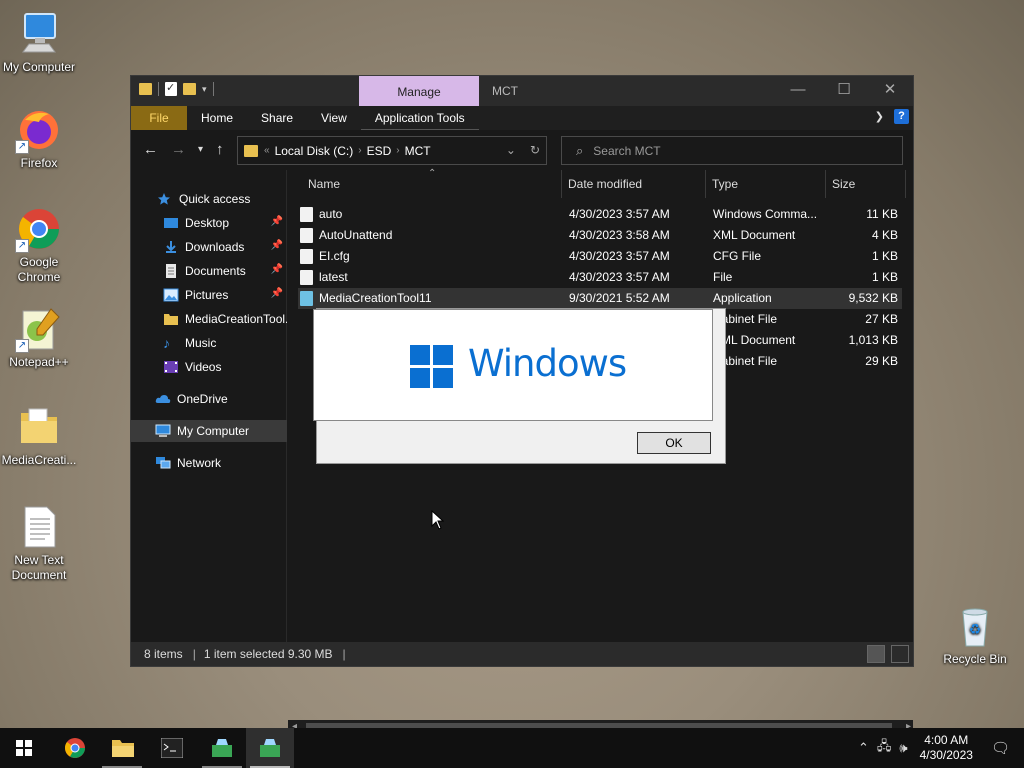 Image resolution: width=1024 pixels, height=768 pixels. What do you see at coordinates (333, 277) in the screenshot?
I see `file-name: latest` at bounding box center [333, 277].